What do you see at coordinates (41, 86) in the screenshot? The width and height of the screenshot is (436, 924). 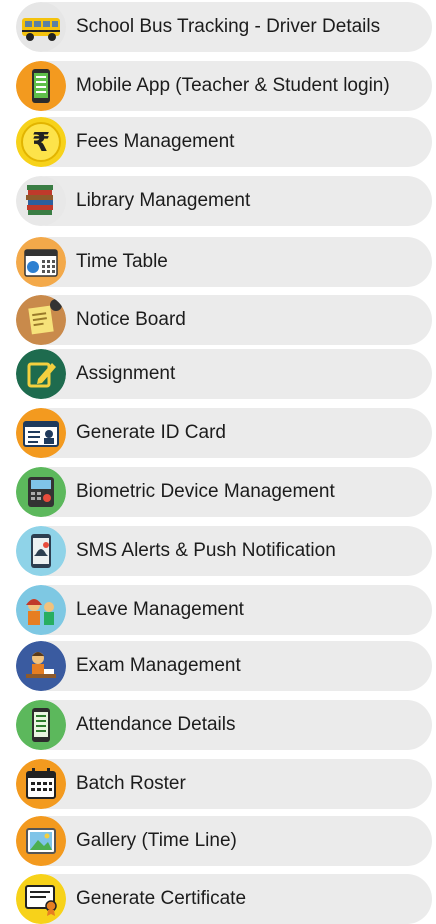 I see `mobile-app-icon` at bounding box center [41, 86].